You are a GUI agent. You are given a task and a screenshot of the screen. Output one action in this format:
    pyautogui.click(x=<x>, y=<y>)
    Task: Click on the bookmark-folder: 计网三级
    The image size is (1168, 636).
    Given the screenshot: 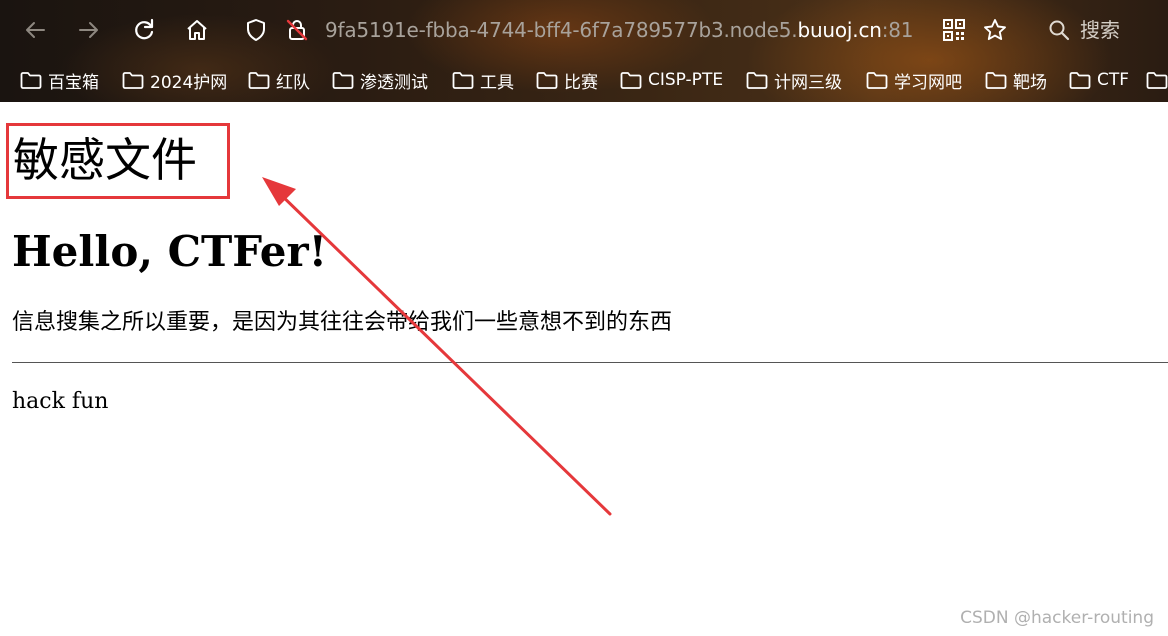 What is the action you would take?
    pyautogui.click(x=794, y=80)
    